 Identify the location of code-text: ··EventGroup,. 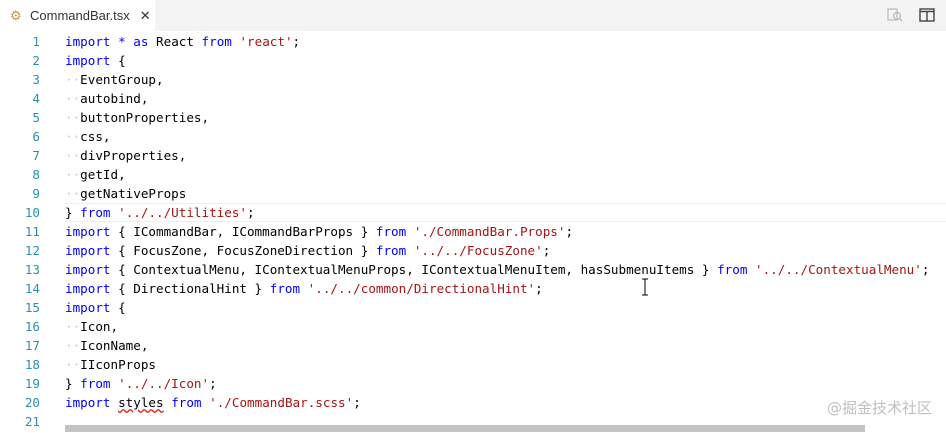
(114, 79).